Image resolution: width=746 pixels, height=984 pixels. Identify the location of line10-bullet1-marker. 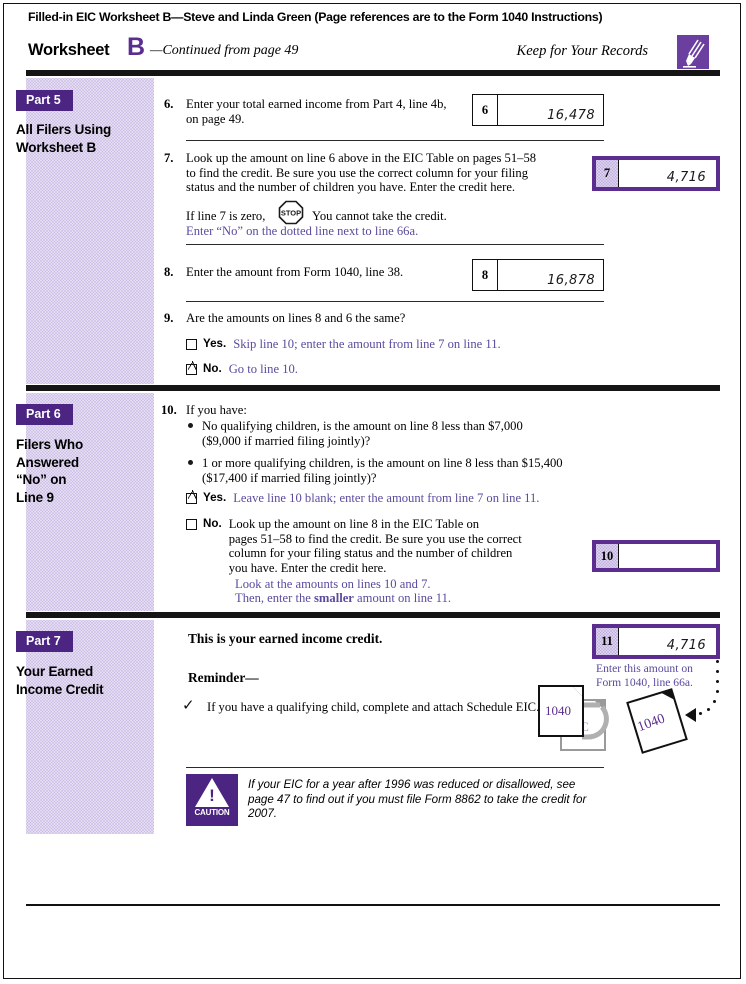
(190, 425).